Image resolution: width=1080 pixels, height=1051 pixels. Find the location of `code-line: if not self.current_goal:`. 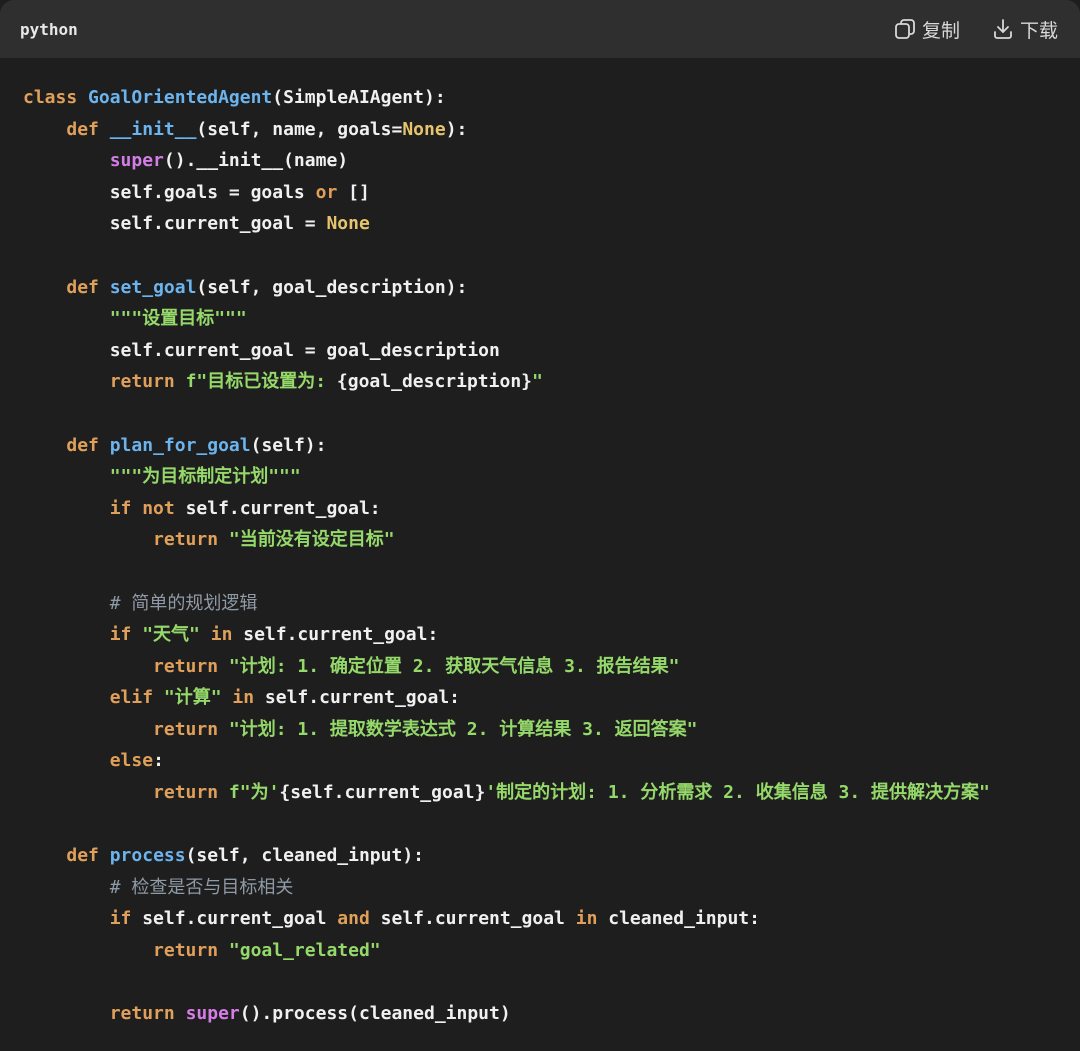

code-line: if not self.current_goal: is located at coordinates (551, 509).